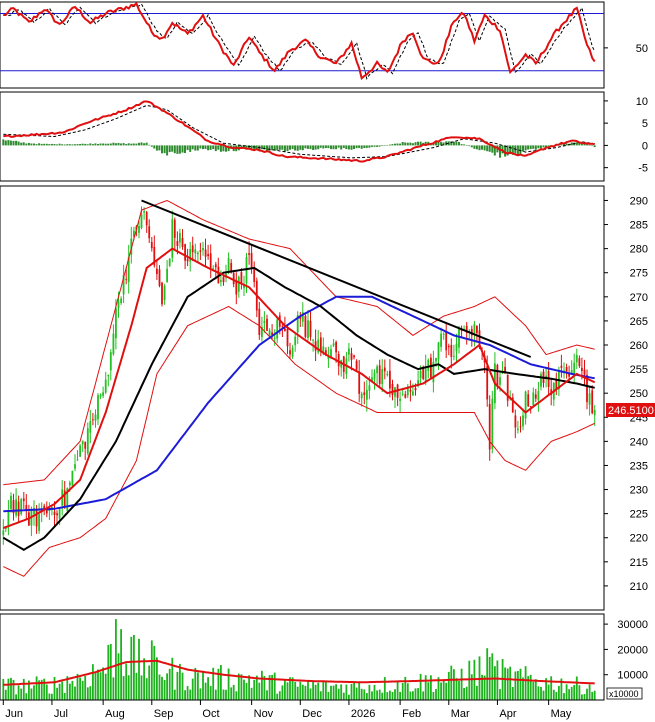 The width and height of the screenshot is (655, 722). I want to click on price-tick-label: 275, so click(639, 274).